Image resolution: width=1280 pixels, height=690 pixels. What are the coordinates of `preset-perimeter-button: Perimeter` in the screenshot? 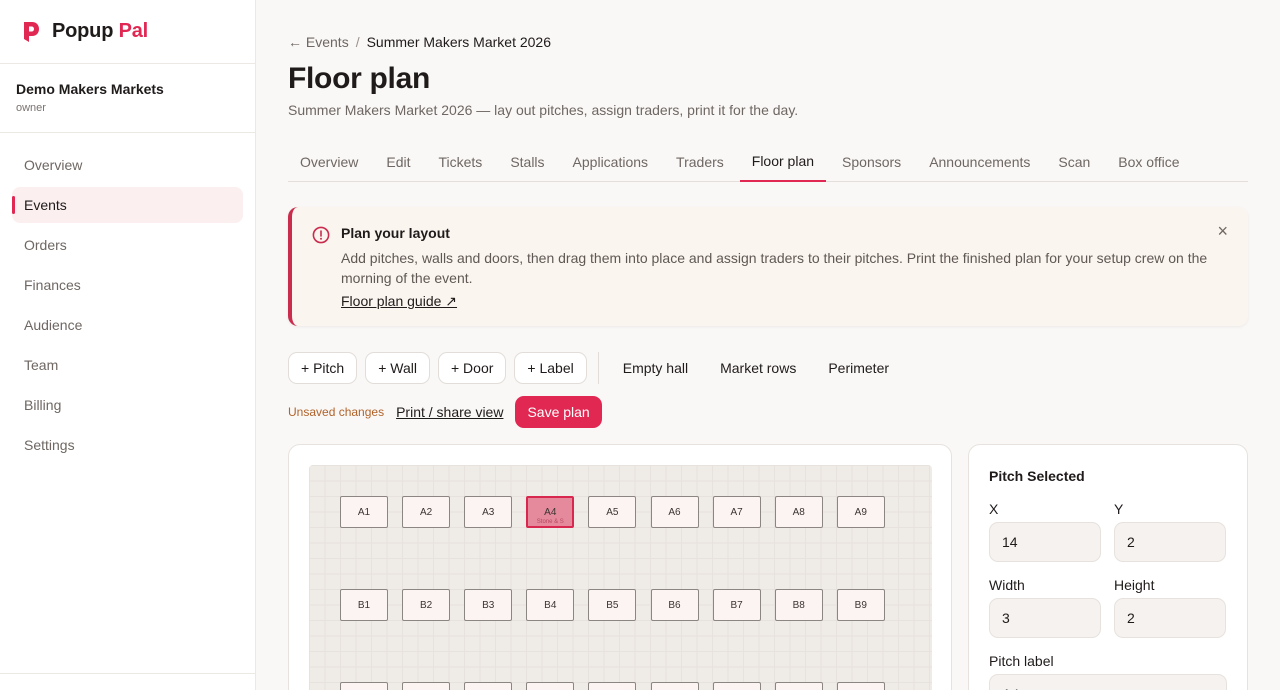 It's located at (858, 368).